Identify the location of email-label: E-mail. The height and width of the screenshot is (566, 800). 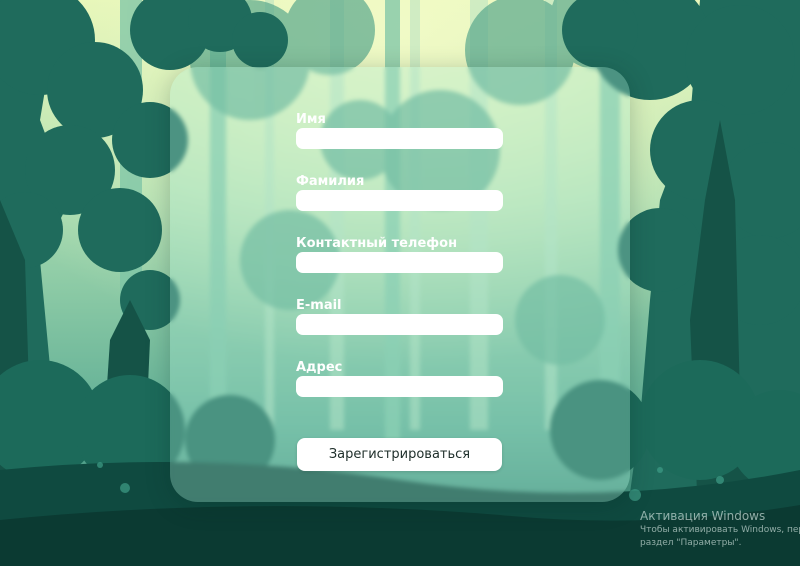
(319, 305).